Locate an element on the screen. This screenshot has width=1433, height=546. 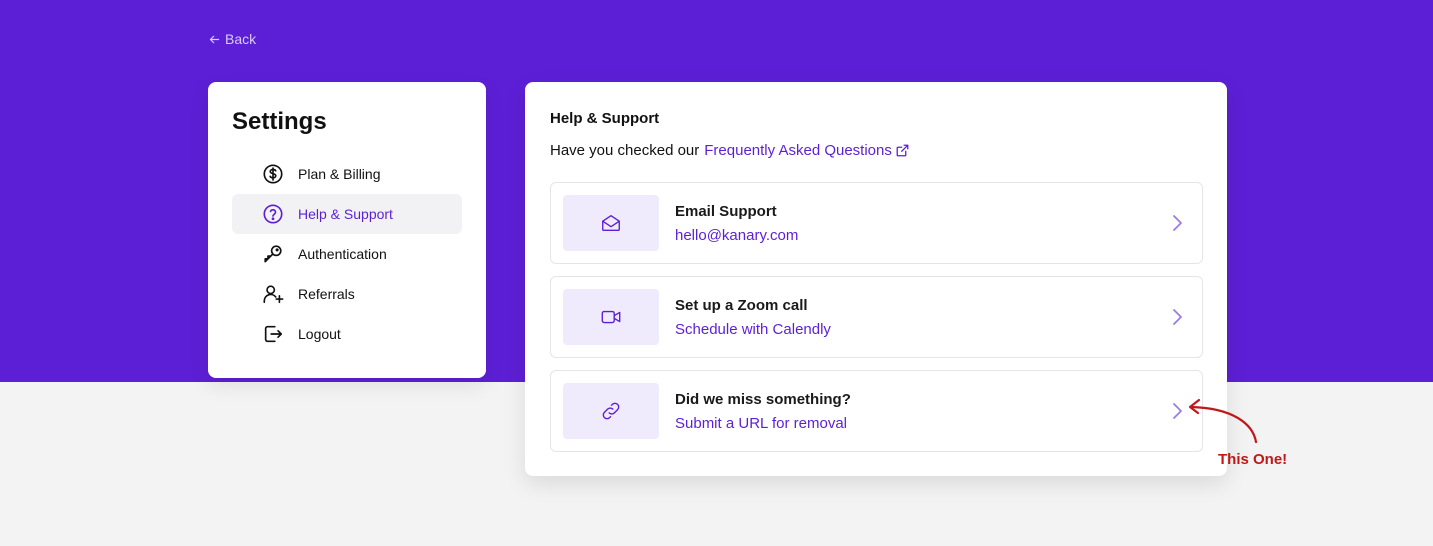
faq-link-label: Frequently Asked Questions is located at coordinates (798, 150).